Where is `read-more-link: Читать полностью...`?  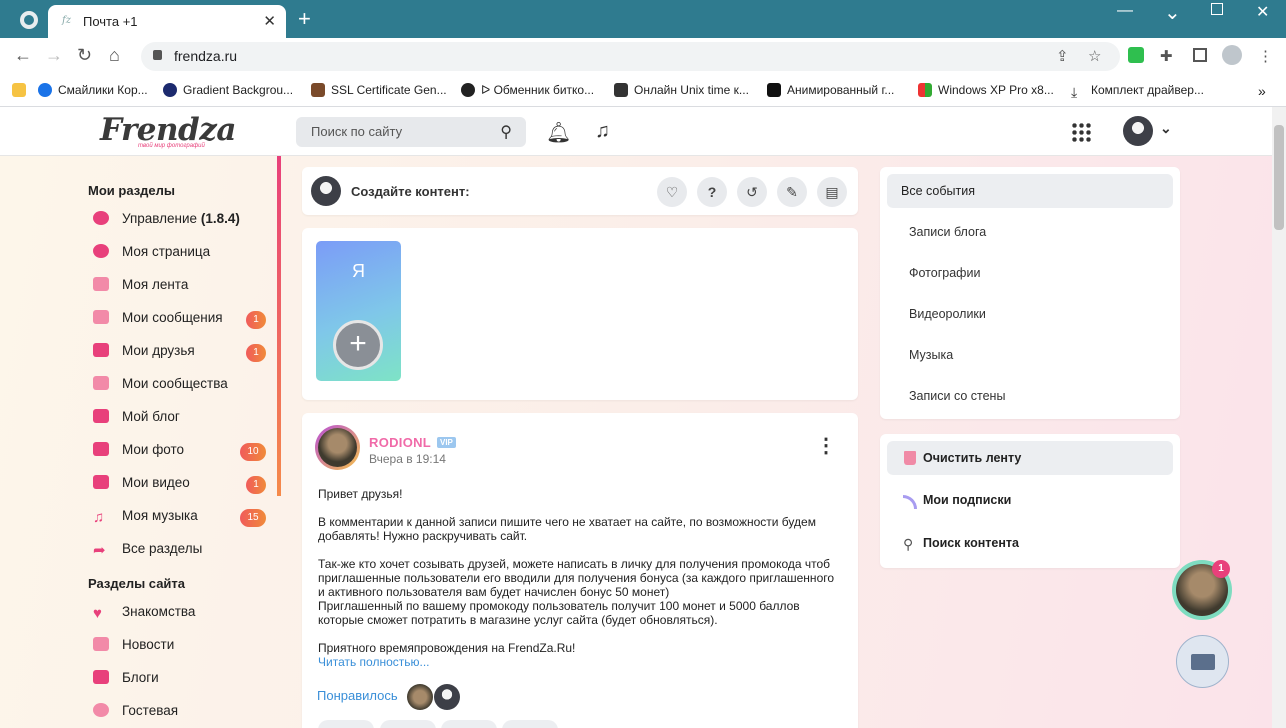
read-more-link: Читать полностью... is located at coordinates (580, 662).